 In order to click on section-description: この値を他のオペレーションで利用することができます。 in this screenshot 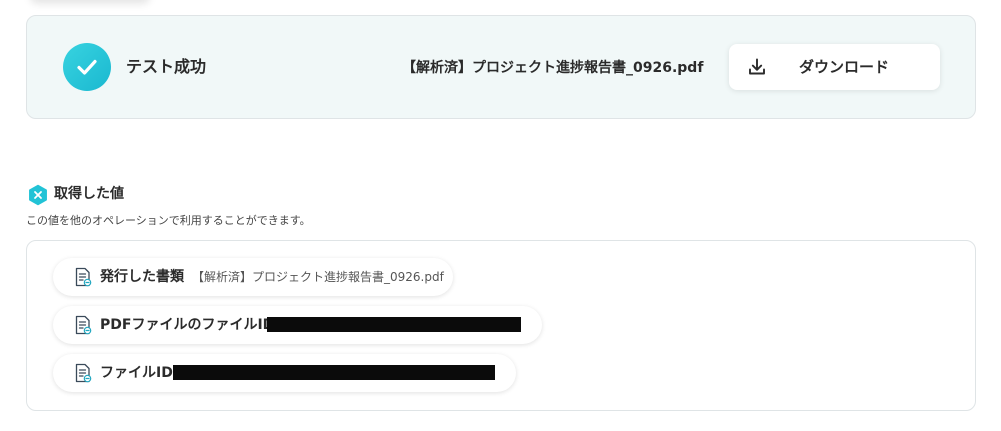, I will do `click(168, 220)`.